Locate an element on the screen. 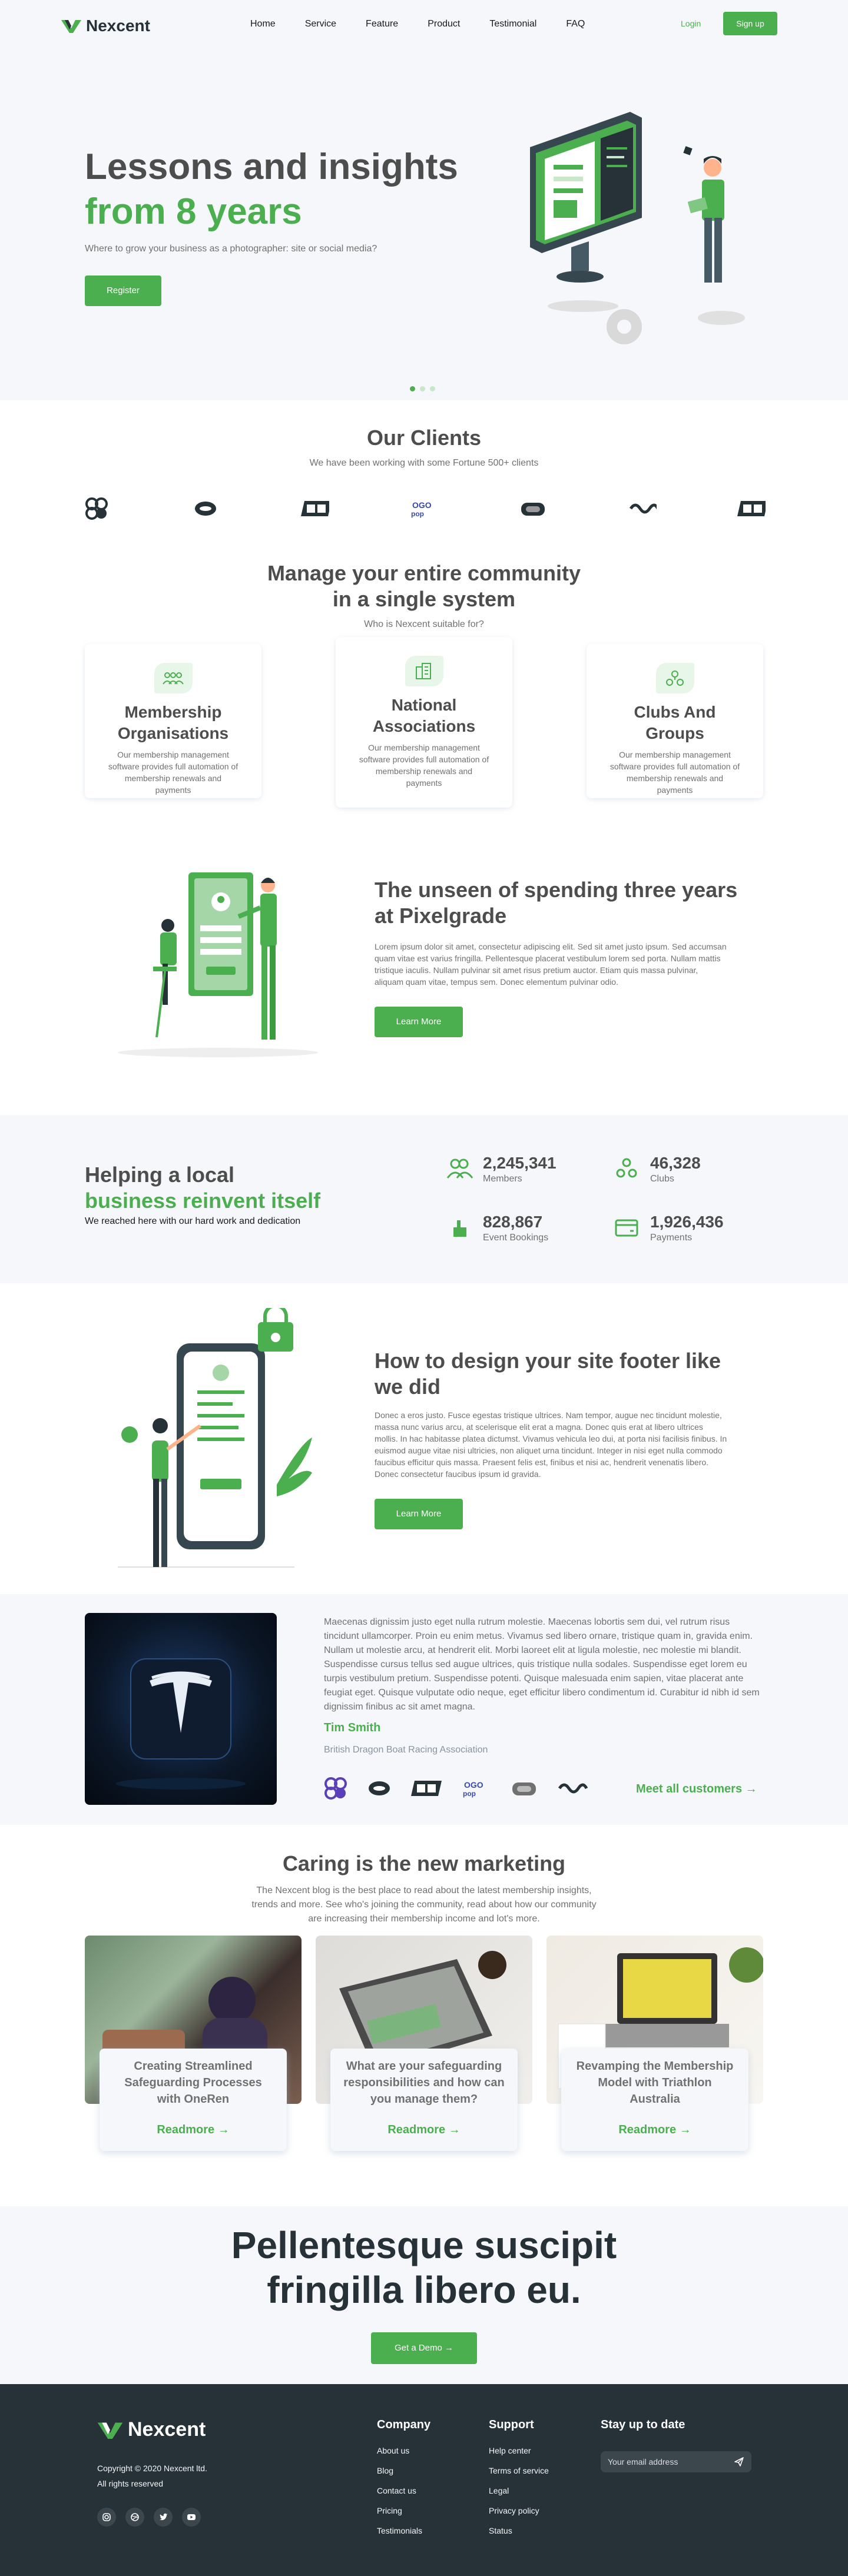 Image resolution: width=848 pixels, height=2576 pixels. stat-clubs: 46,328 Clubs is located at coordinates (656, 1168).